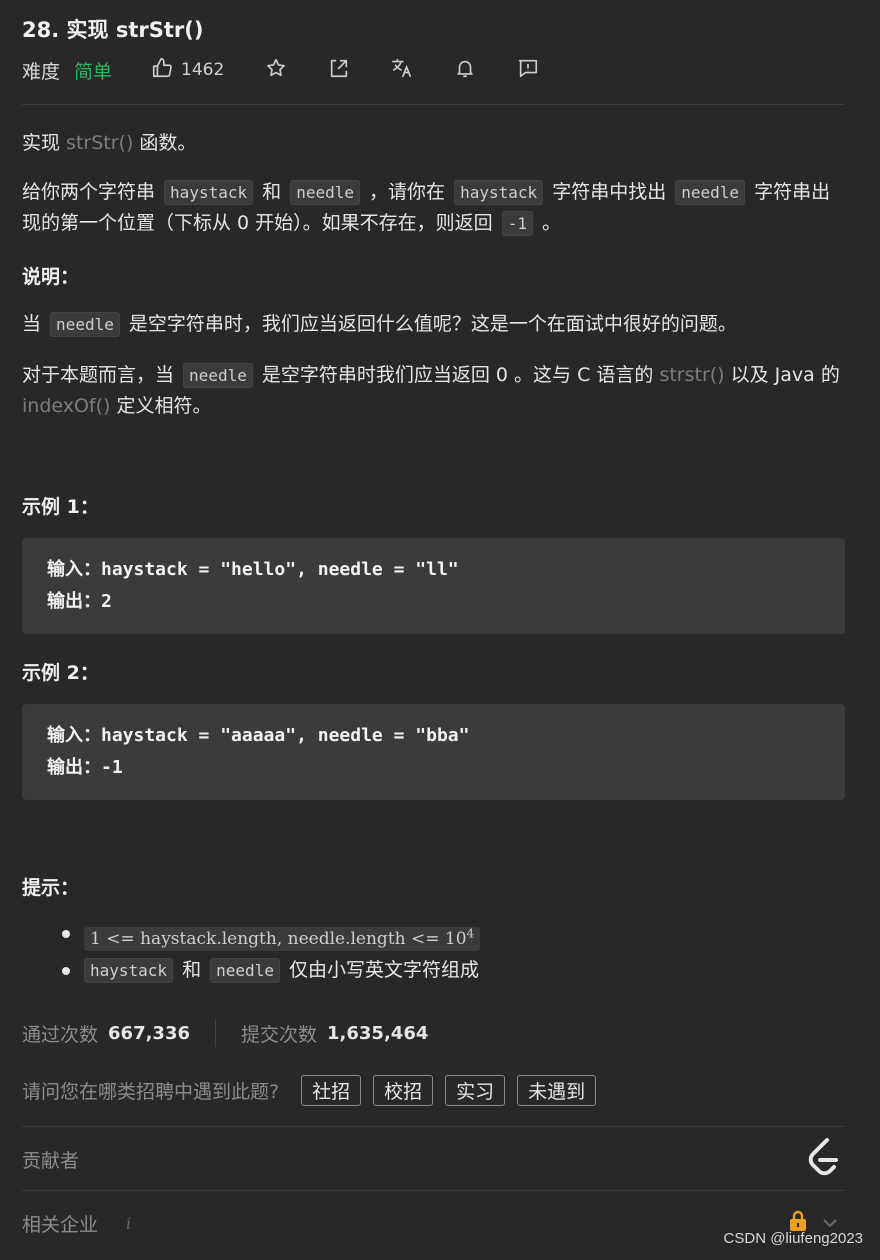 The image size is (880, 1260). Describe the element at coordinates (66, 406) in the screenshot. I see `inline-function: indexOf()` at that location.